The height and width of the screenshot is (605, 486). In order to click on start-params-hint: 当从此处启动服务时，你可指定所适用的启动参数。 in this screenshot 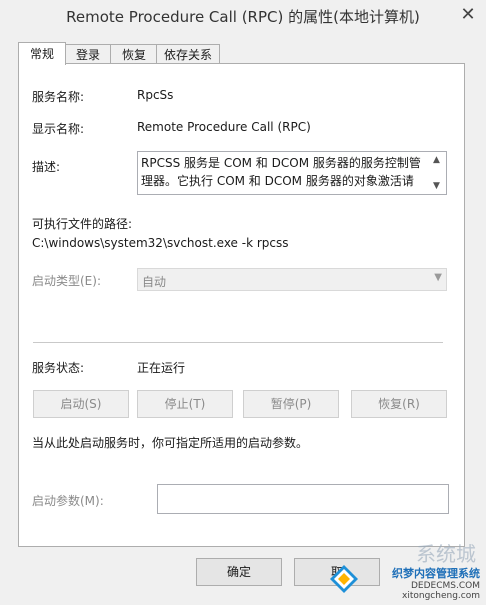, I will do `click(170, 443)`.